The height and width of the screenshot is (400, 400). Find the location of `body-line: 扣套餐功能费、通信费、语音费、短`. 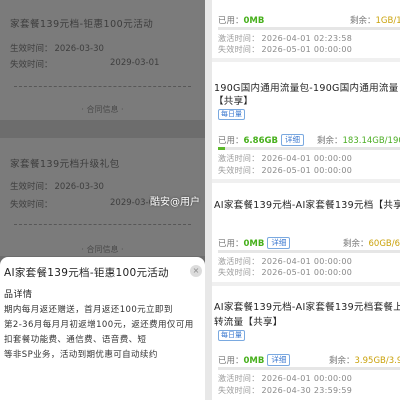

body-line: 扣套餐功能费、通信费、语音费、短 is located at coordinates (75, 340).